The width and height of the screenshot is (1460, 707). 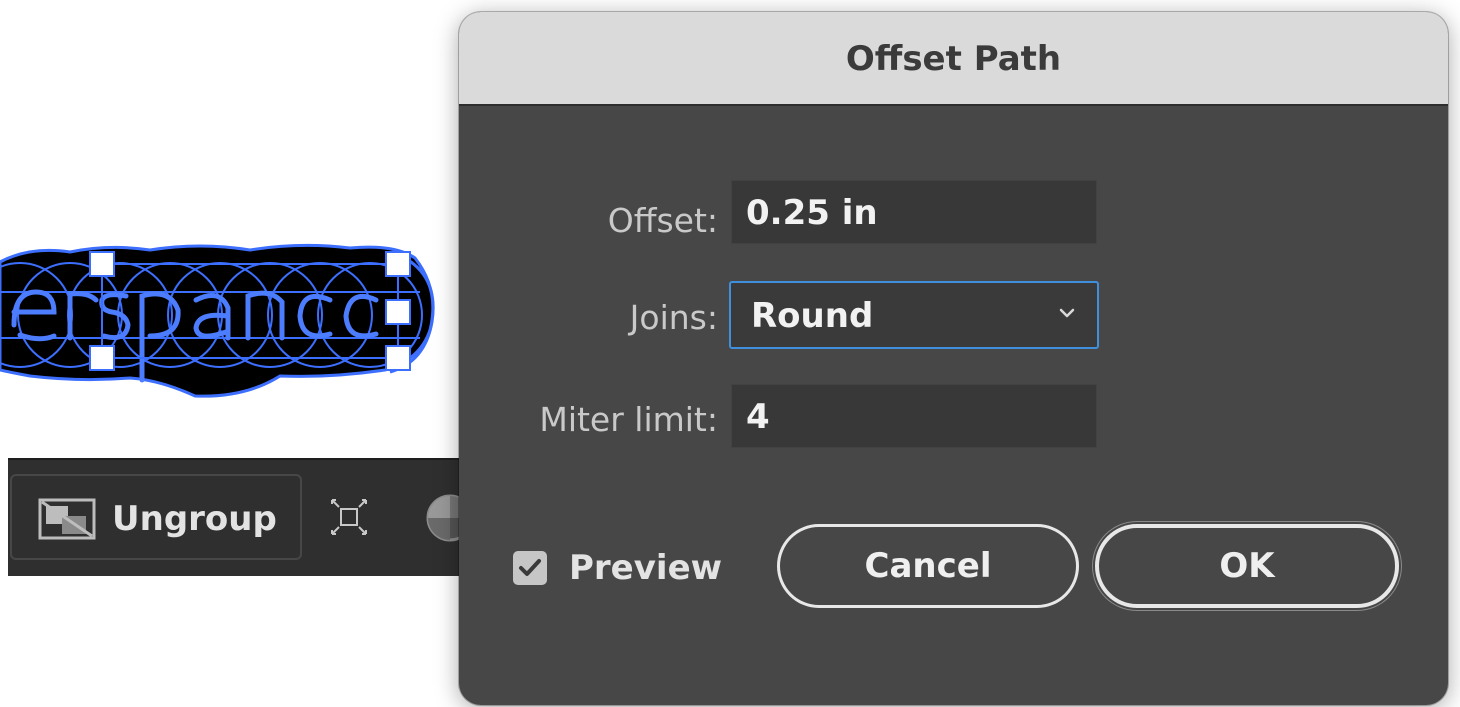 I want to click on ungroup-button: Ungroup, so click(x=156, y=517).